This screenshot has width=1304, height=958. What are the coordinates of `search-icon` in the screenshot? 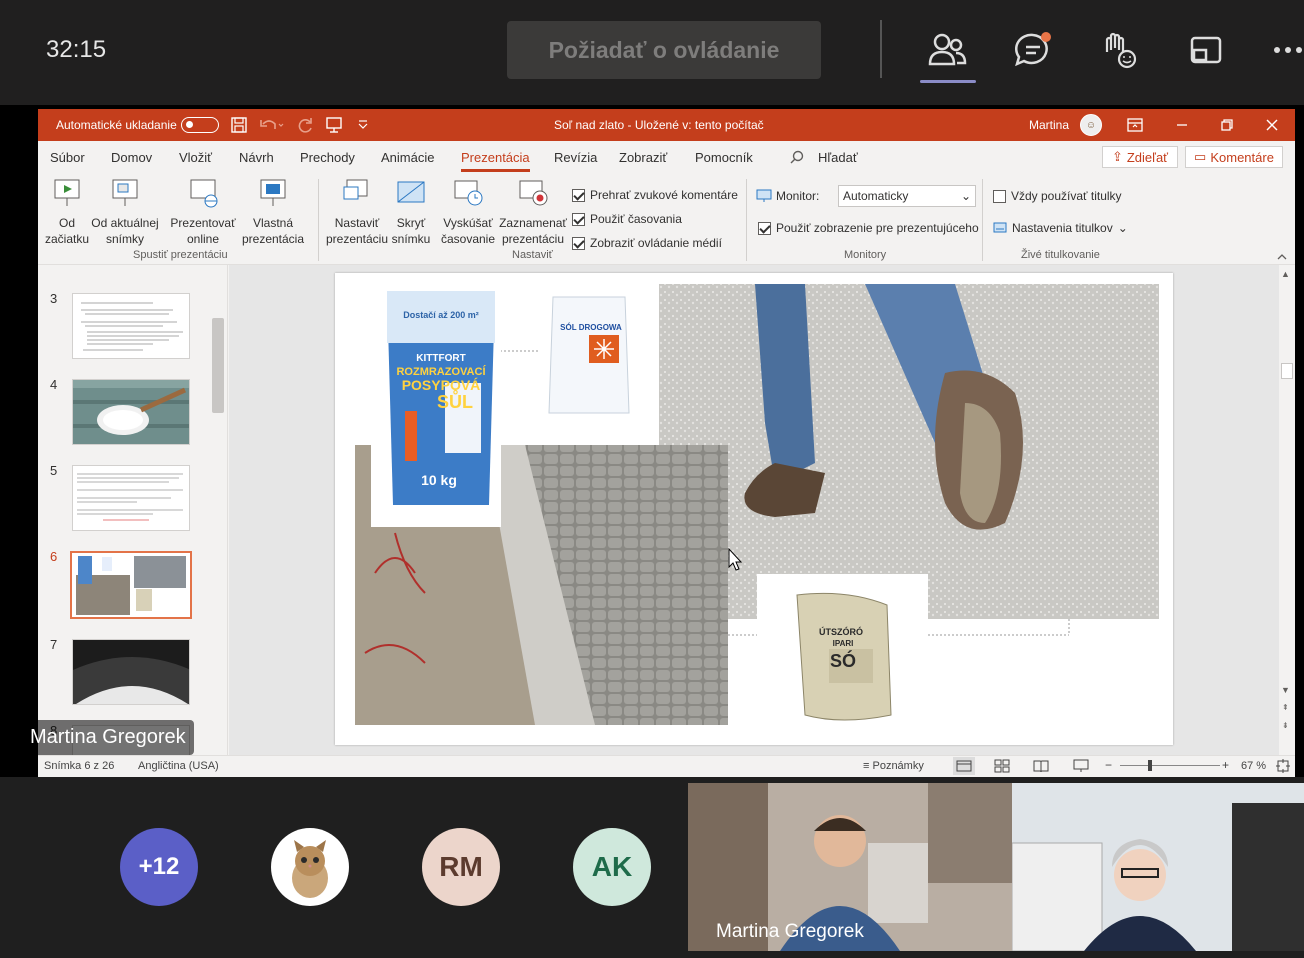 It's located at (797, 159).